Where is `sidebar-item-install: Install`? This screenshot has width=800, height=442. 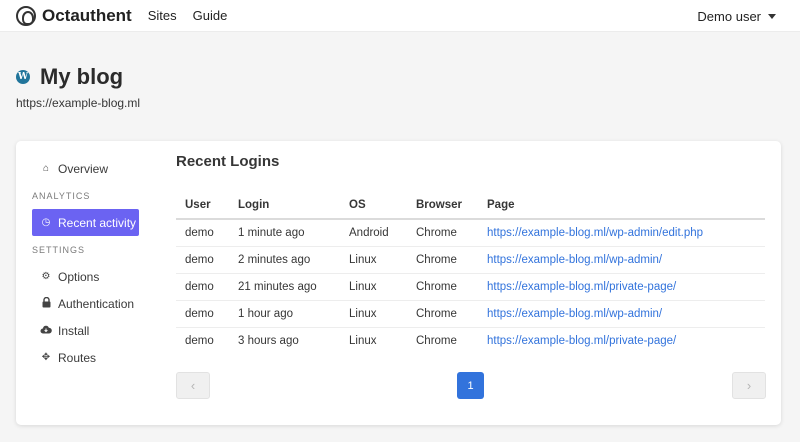 sidebar-item-install: Install is located at coordinates (94, 330).